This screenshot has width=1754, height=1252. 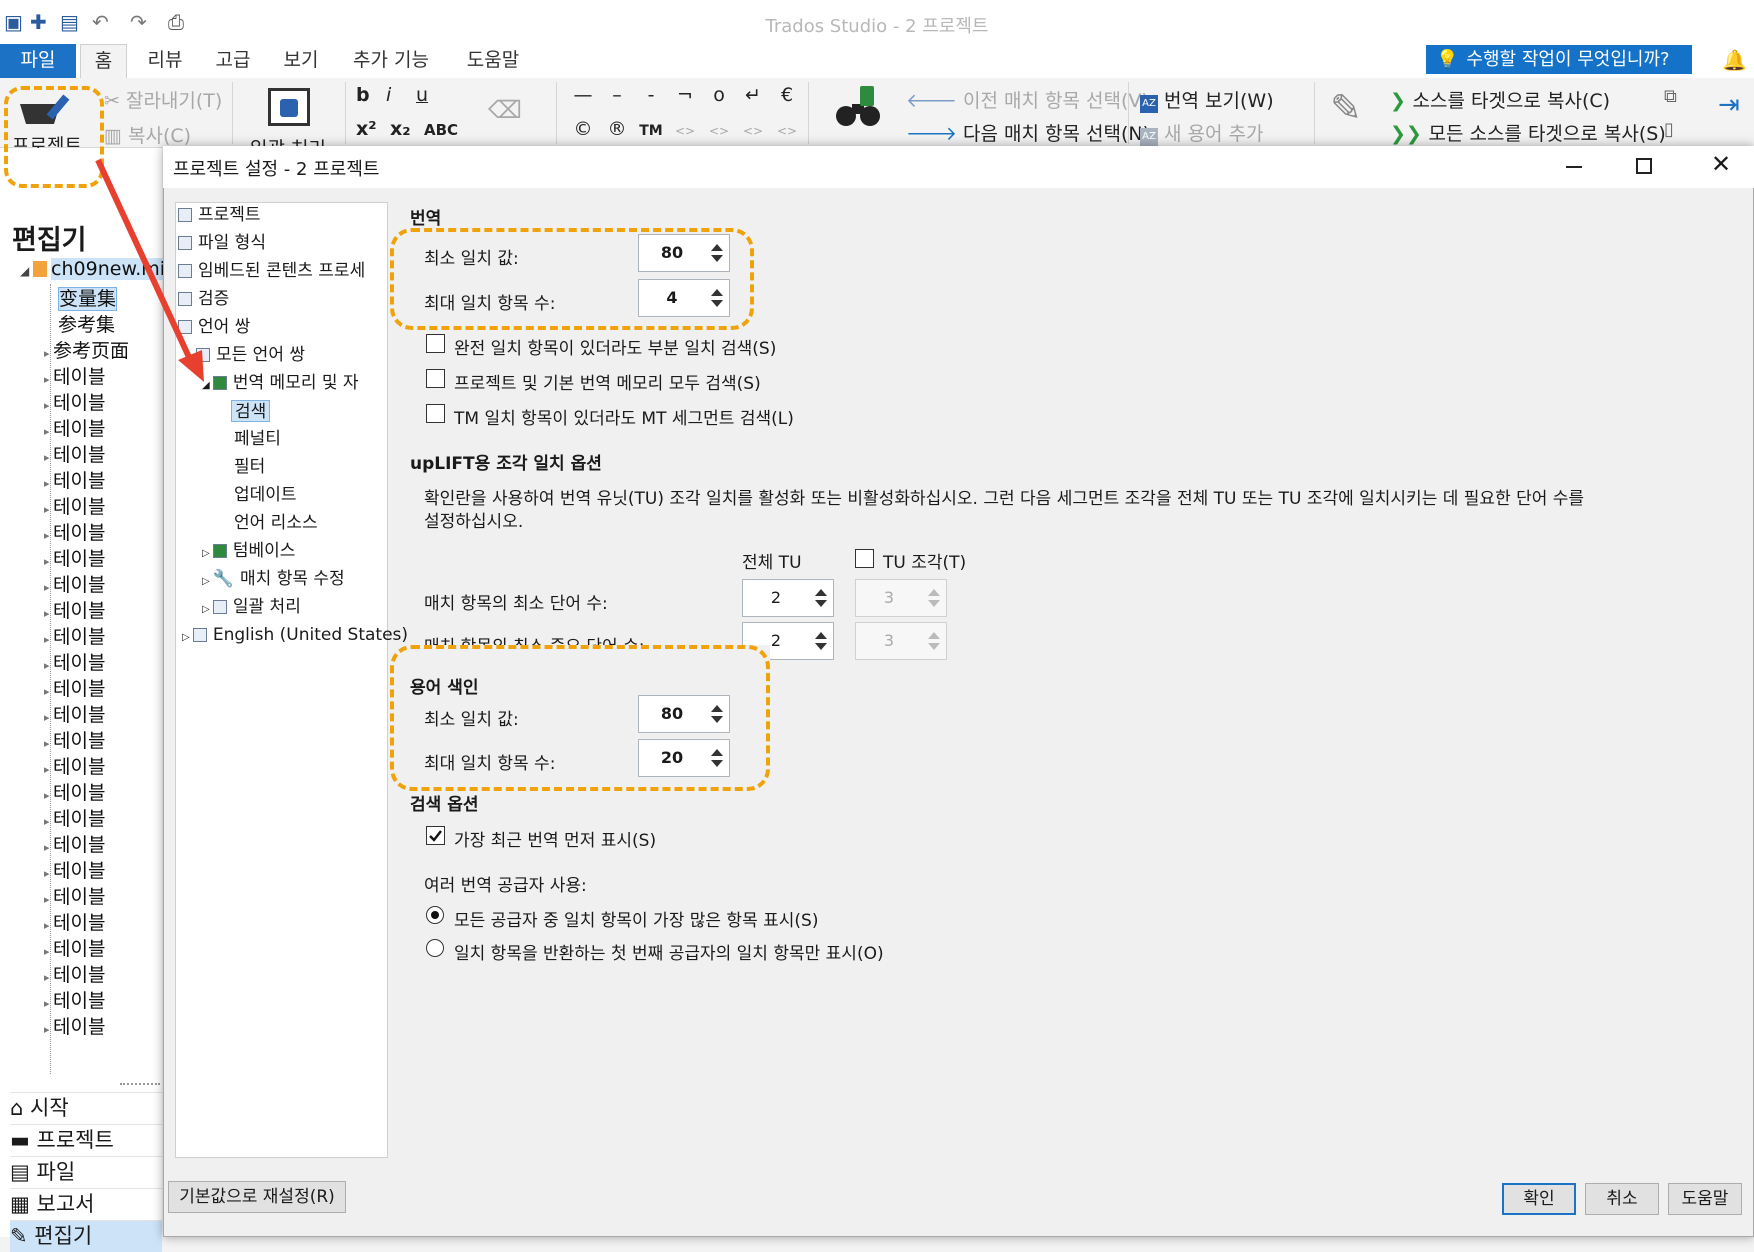 I want to click on tab-help: 도움말, so click(x=493, y=61).